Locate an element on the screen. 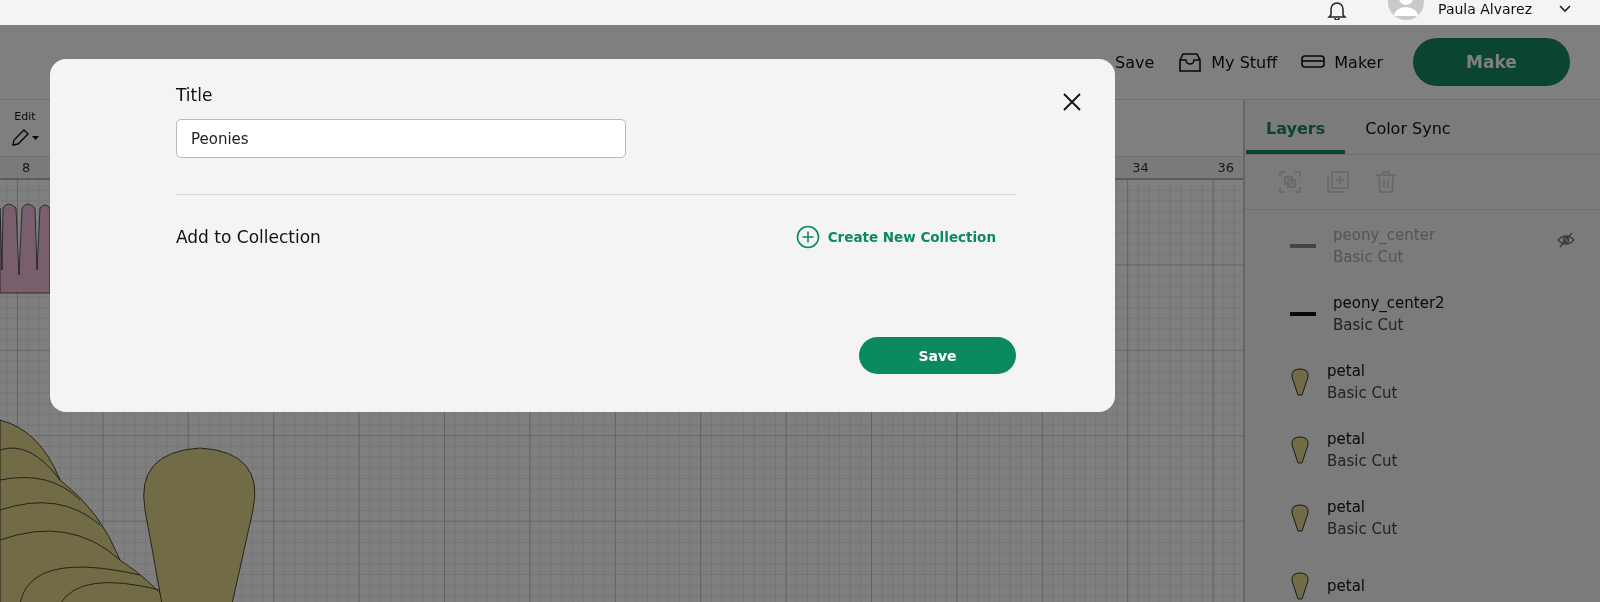  collection-label: Add to Collection is located at coordinates (248, 237).